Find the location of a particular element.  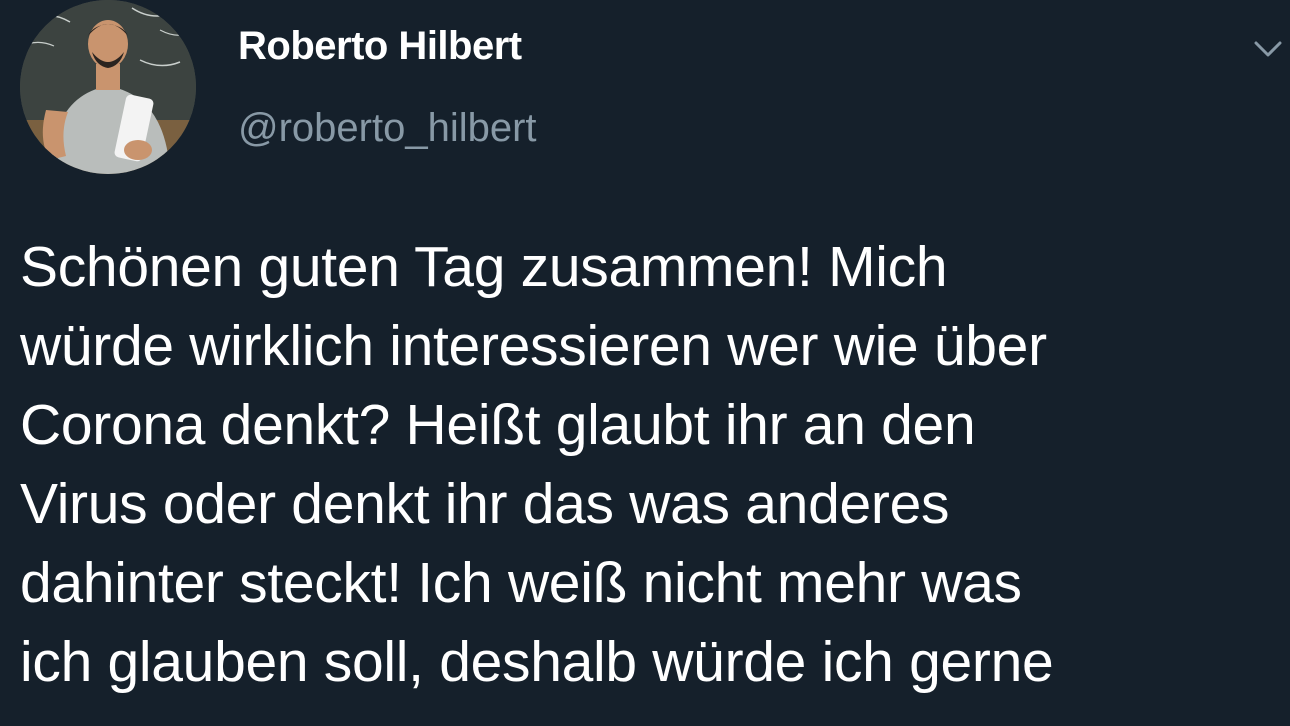

profile-photo-icon is located at coordinates (108, 87).